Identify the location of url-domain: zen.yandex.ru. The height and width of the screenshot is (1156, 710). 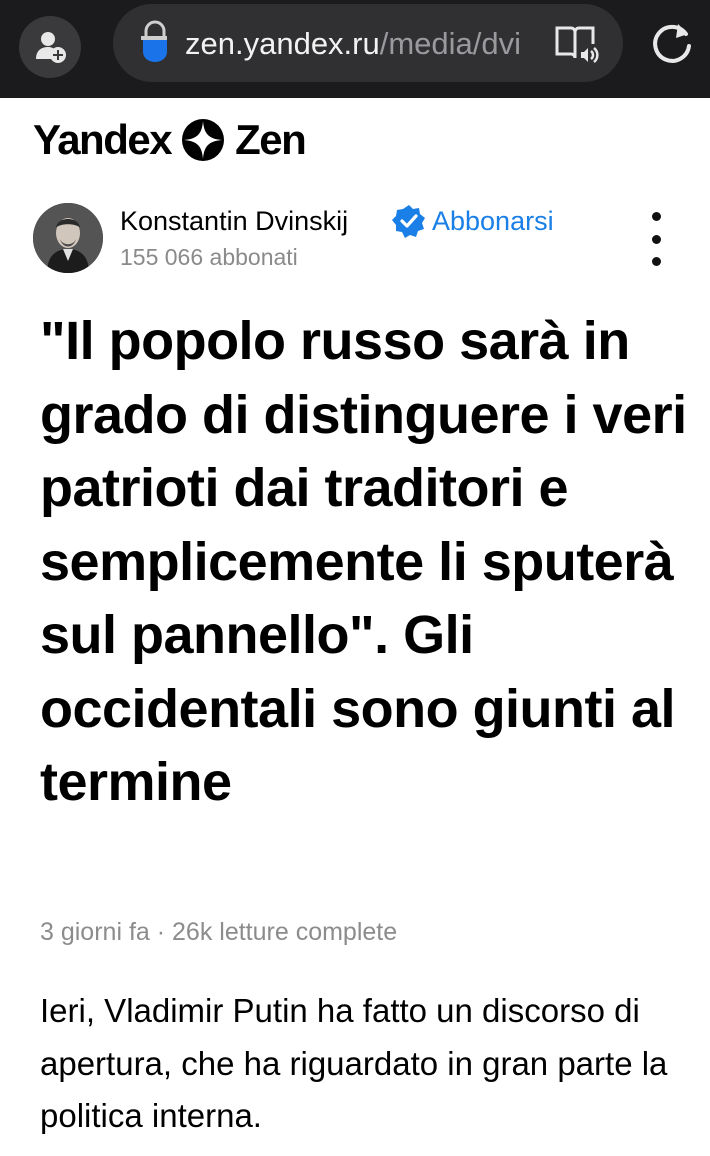
(282, 43).